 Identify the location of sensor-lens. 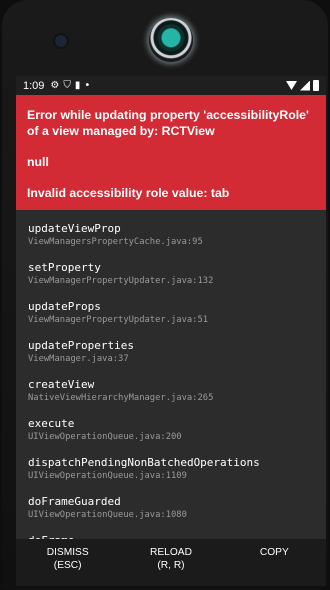
(171, 40).